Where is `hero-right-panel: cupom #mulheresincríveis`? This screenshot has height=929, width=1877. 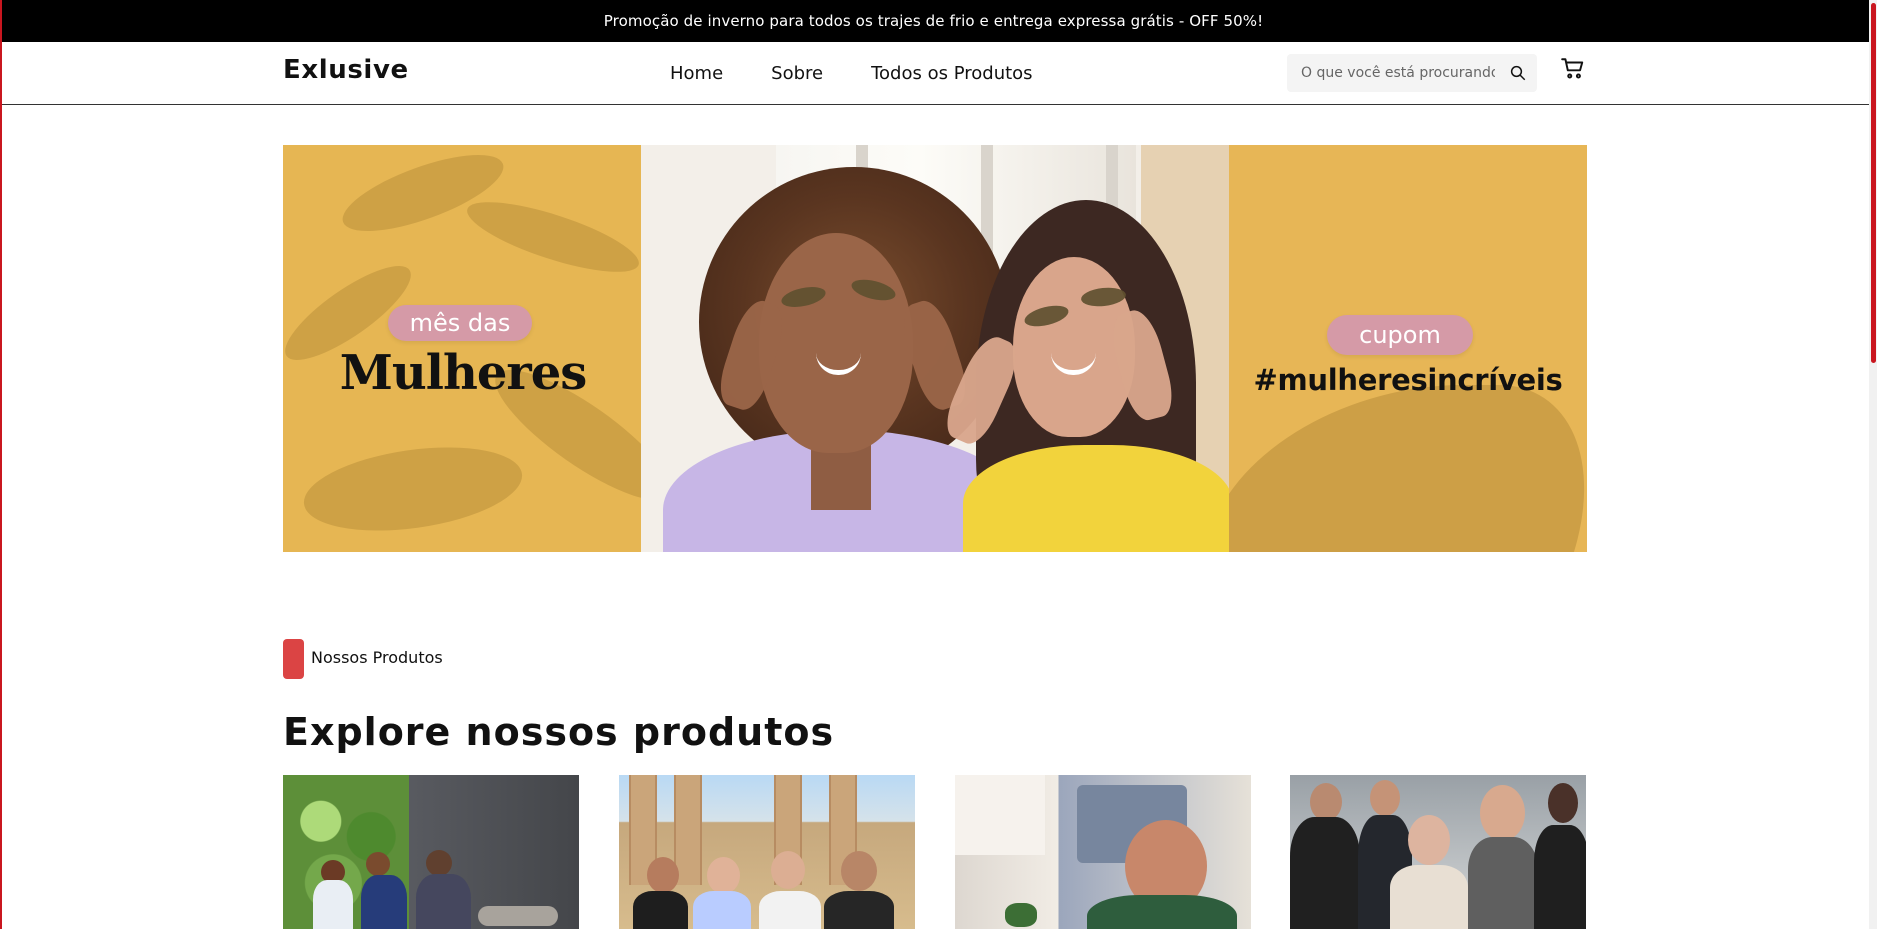 hero-right-panel: cupom #mulheresincríveis is located at coordinates (1408, 348).